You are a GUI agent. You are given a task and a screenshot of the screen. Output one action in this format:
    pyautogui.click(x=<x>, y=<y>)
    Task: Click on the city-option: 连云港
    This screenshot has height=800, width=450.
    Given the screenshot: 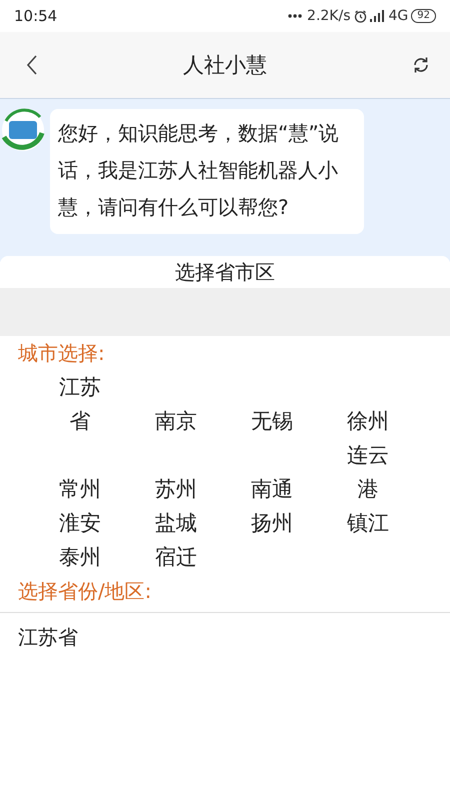 What is the action you would take?
    pyautogui.click(x=368, y=472)
    